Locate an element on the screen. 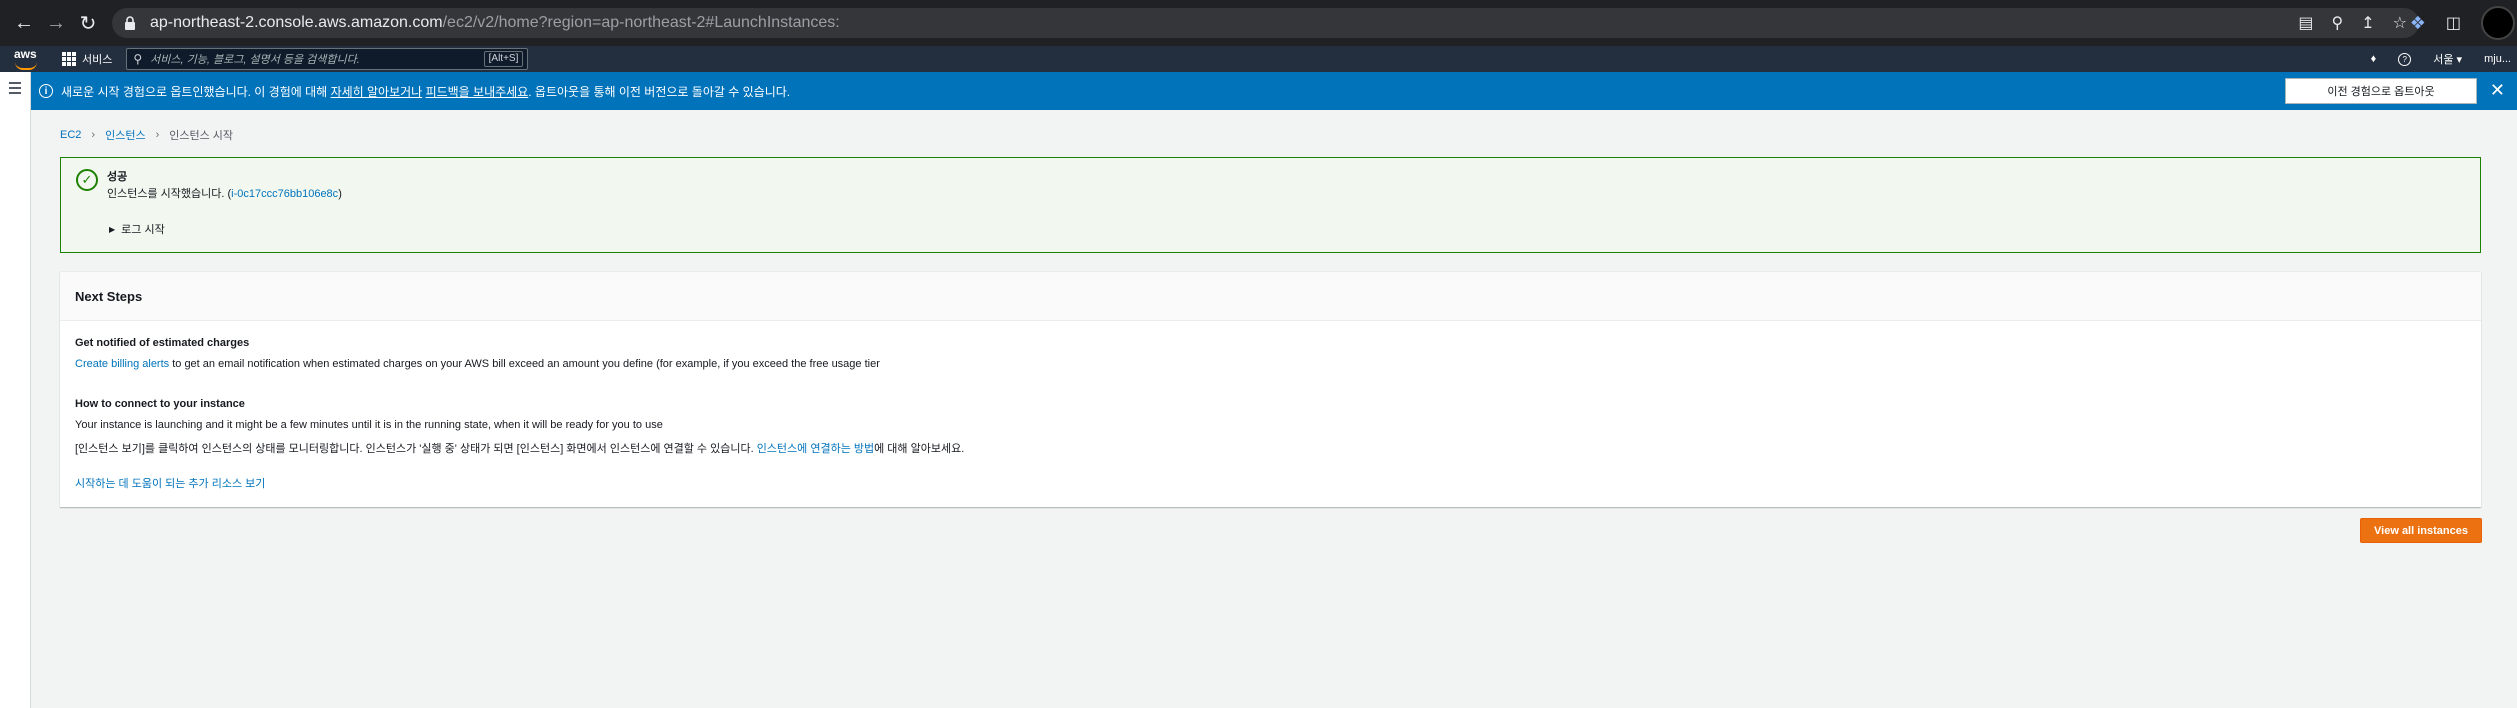 This screenshot has width=2517, height=708. card-header: Next Steps is located at coordinates (1270, 296).